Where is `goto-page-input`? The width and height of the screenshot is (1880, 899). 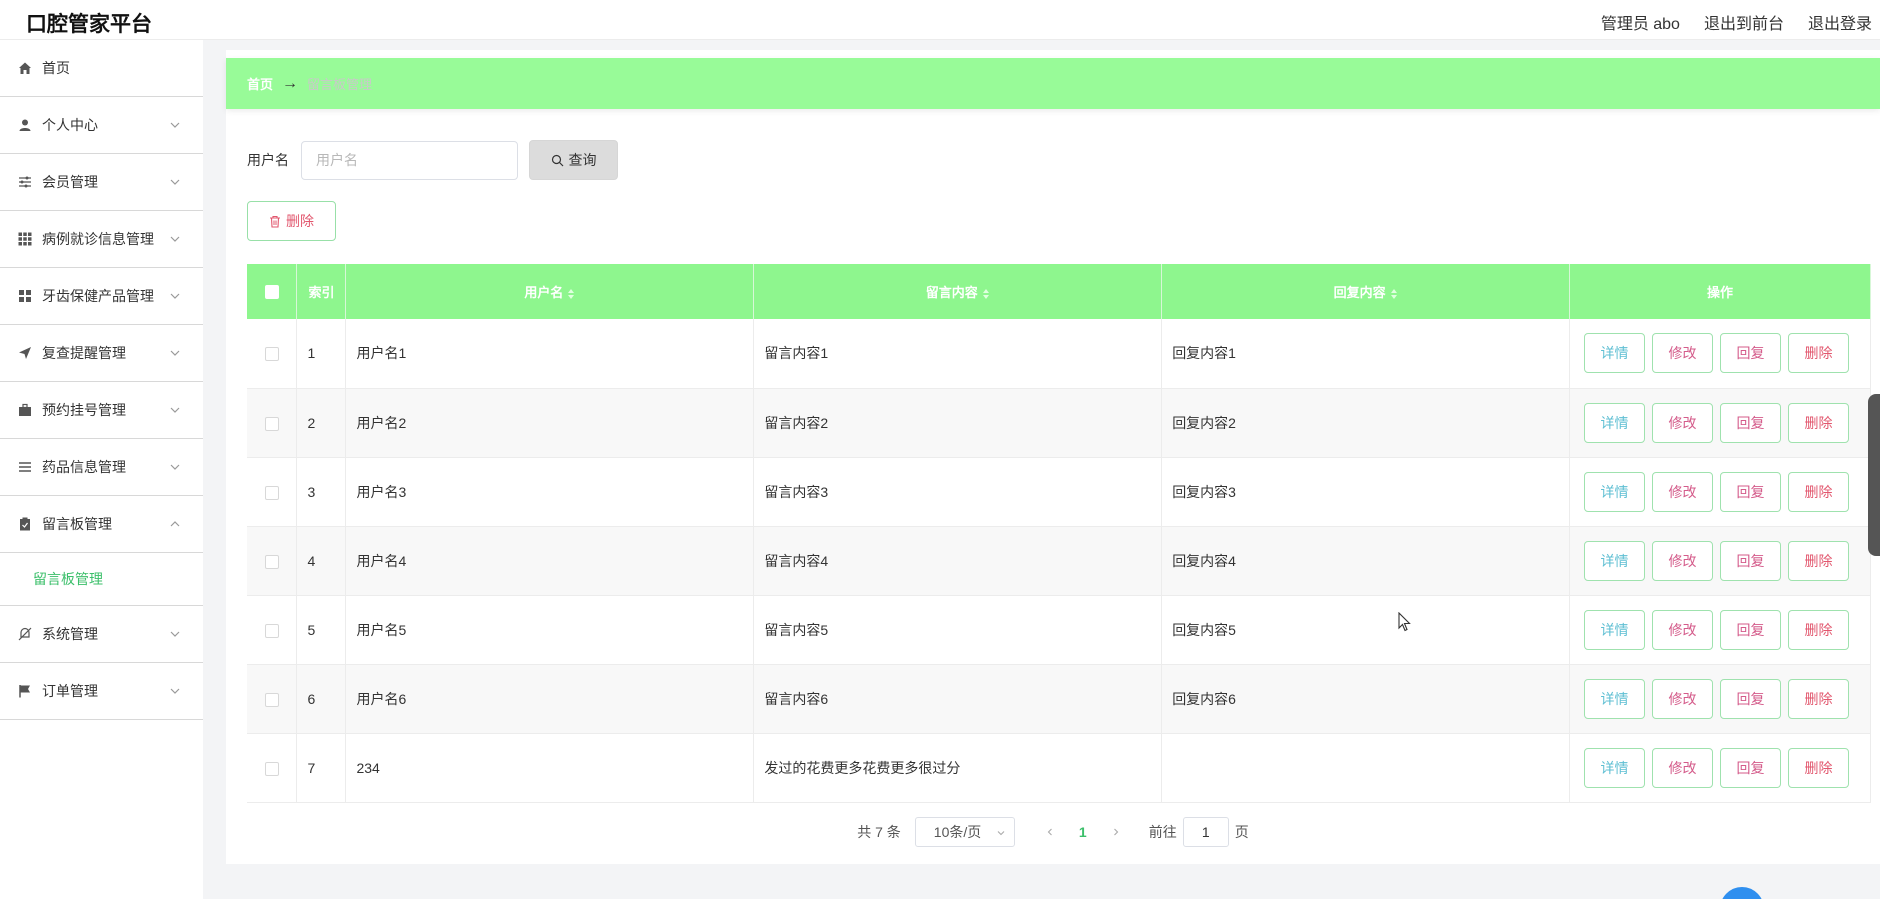
goto-page-input is located at coordinates (1205, 832).